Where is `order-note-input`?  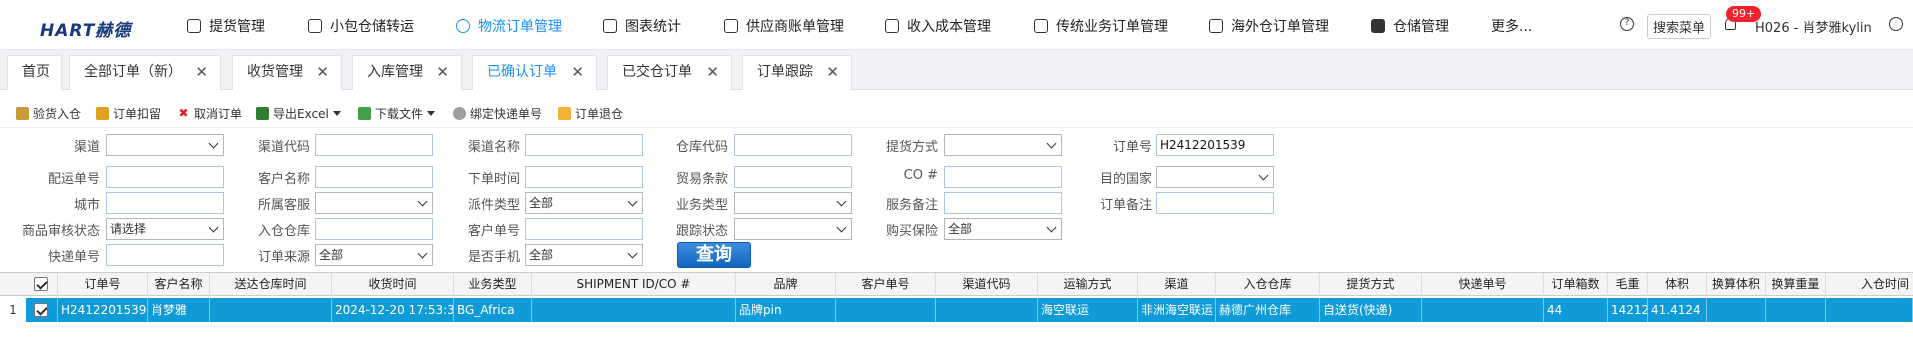
order-note-input is located at coordinates (1215, 203).